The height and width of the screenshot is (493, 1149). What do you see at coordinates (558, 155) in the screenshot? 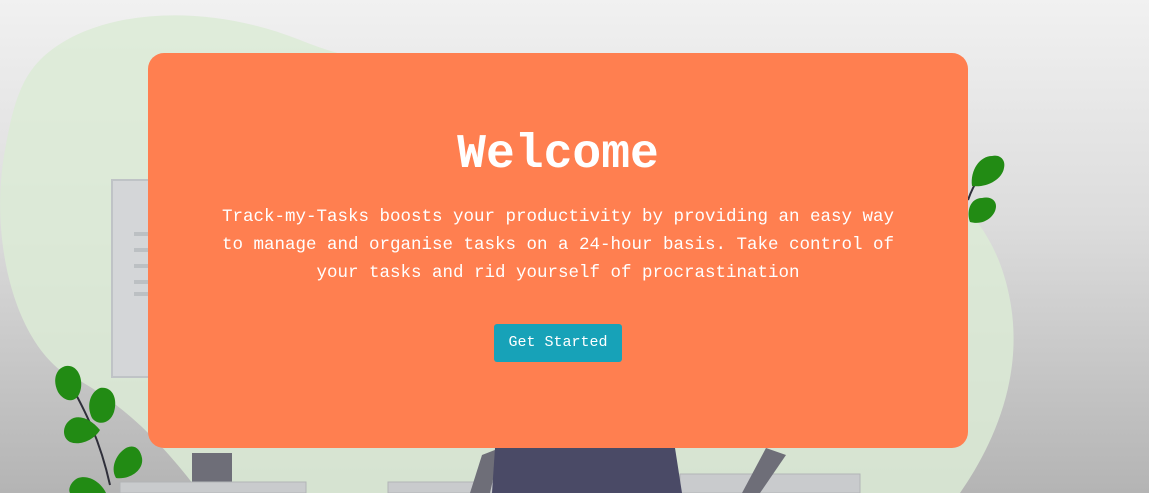
I see `page-title: Welcome` at bounding box center [558, 155].